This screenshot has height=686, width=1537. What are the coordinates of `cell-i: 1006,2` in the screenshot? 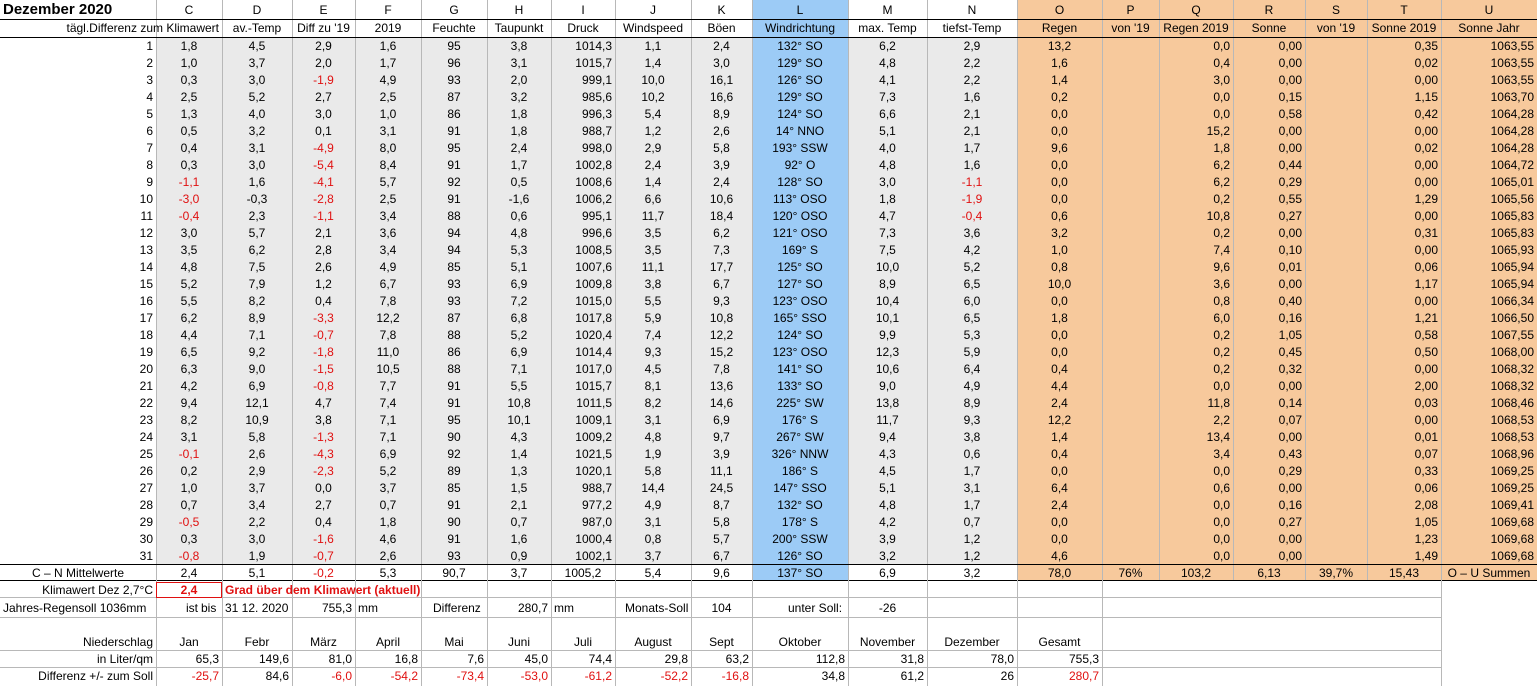 It's located at (593, 199).